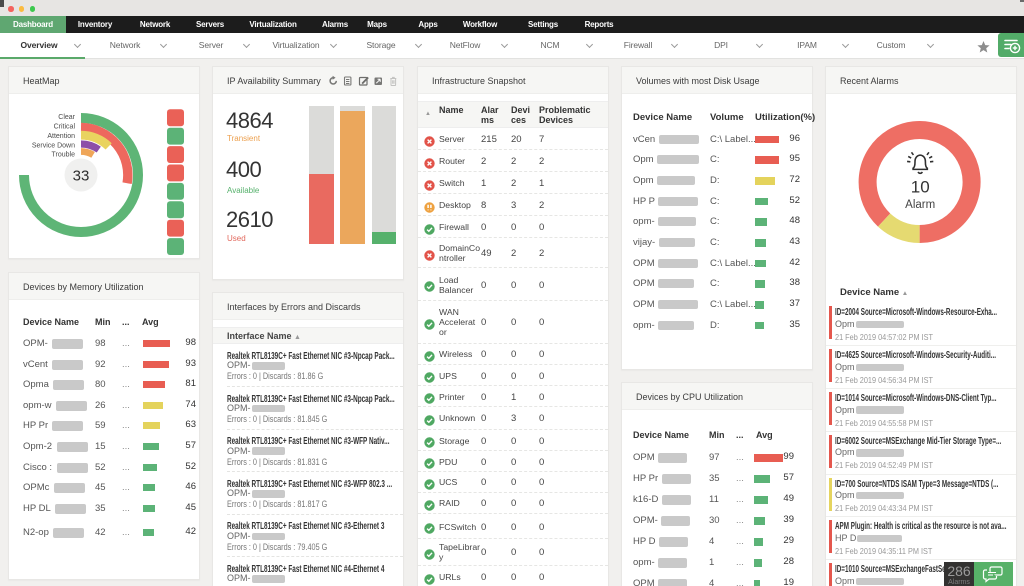  Describe the element at coordinates (81, 176) in the screenshot. I see `svg-text: 33` at that location.